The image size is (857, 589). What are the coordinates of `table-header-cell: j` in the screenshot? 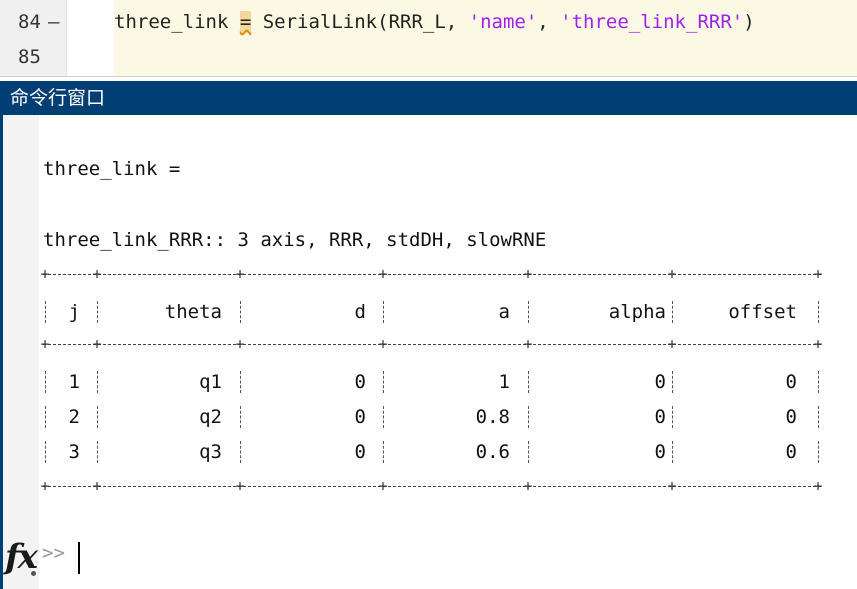 It's located at (74, 312).